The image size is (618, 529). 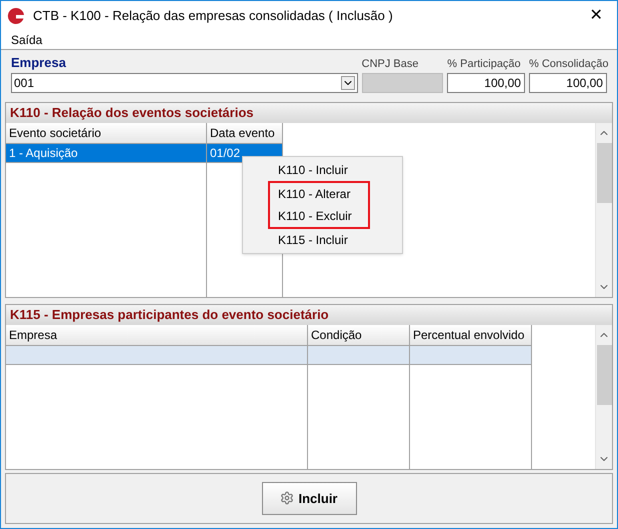 I want to click on column-header: Data evento, so click(x=245, y=133).